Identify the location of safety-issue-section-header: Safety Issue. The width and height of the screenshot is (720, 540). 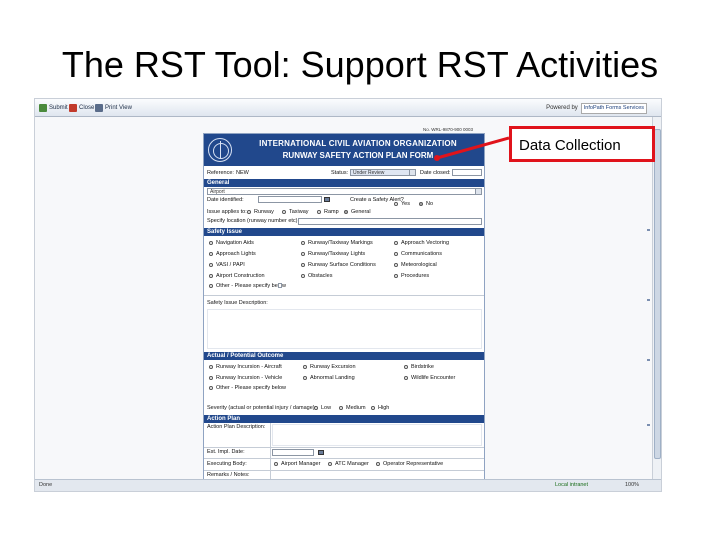
(344, 232).